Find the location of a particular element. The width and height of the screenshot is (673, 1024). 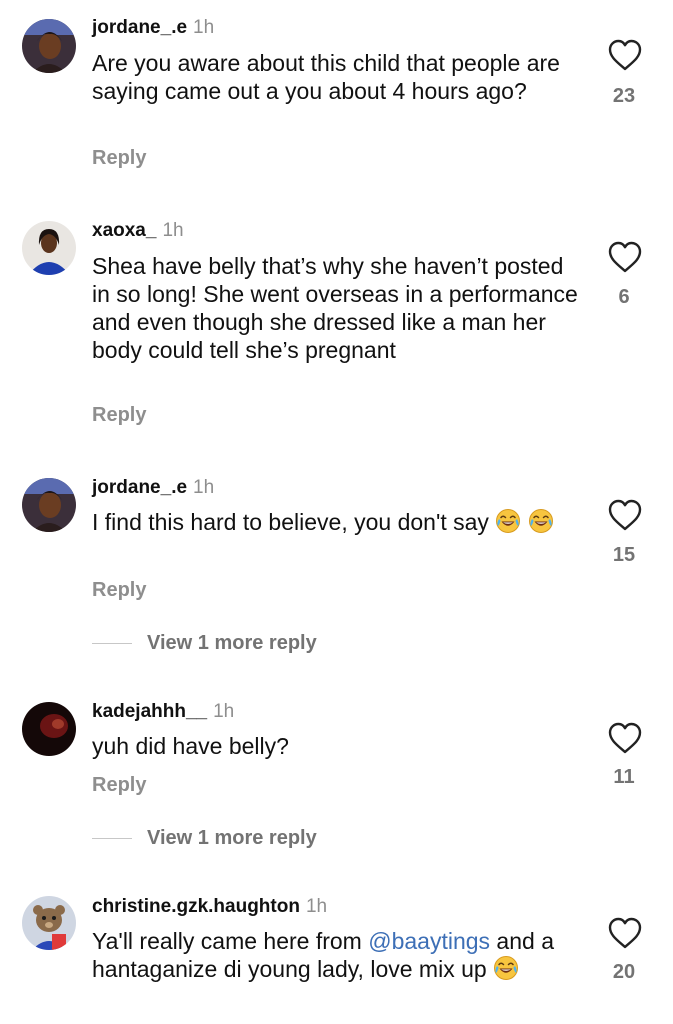

like-count: 11 is located at coordinates (624, 777).